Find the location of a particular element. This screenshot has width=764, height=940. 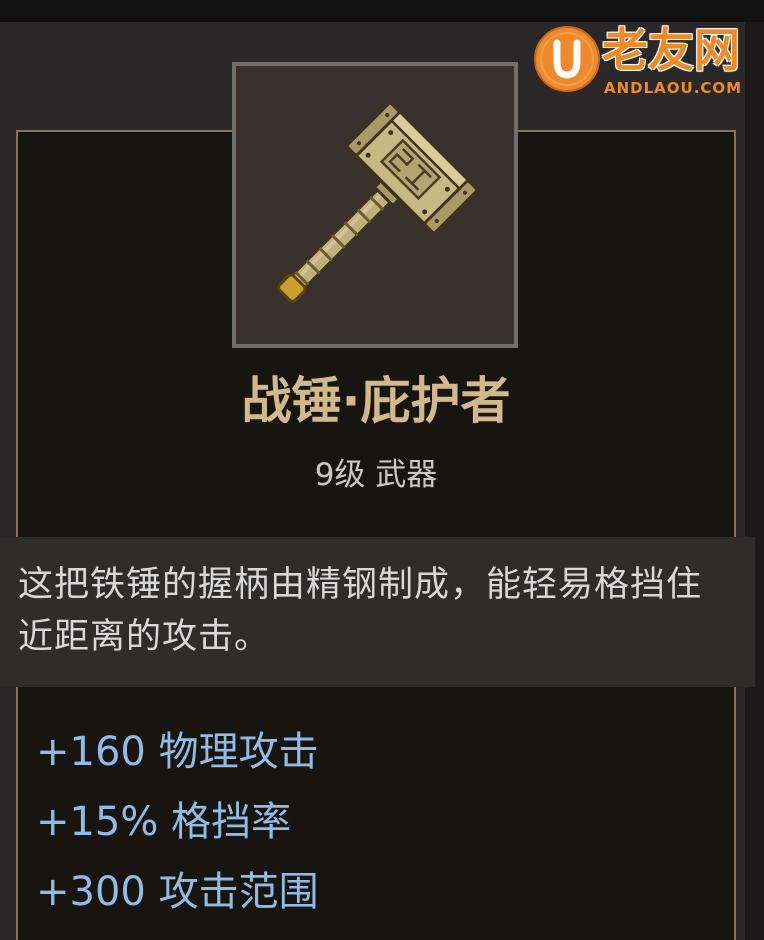

description-line: 这把铁锤的握柄由精钢制成，能轻易格挡住 is located at coordinates (360, 585).